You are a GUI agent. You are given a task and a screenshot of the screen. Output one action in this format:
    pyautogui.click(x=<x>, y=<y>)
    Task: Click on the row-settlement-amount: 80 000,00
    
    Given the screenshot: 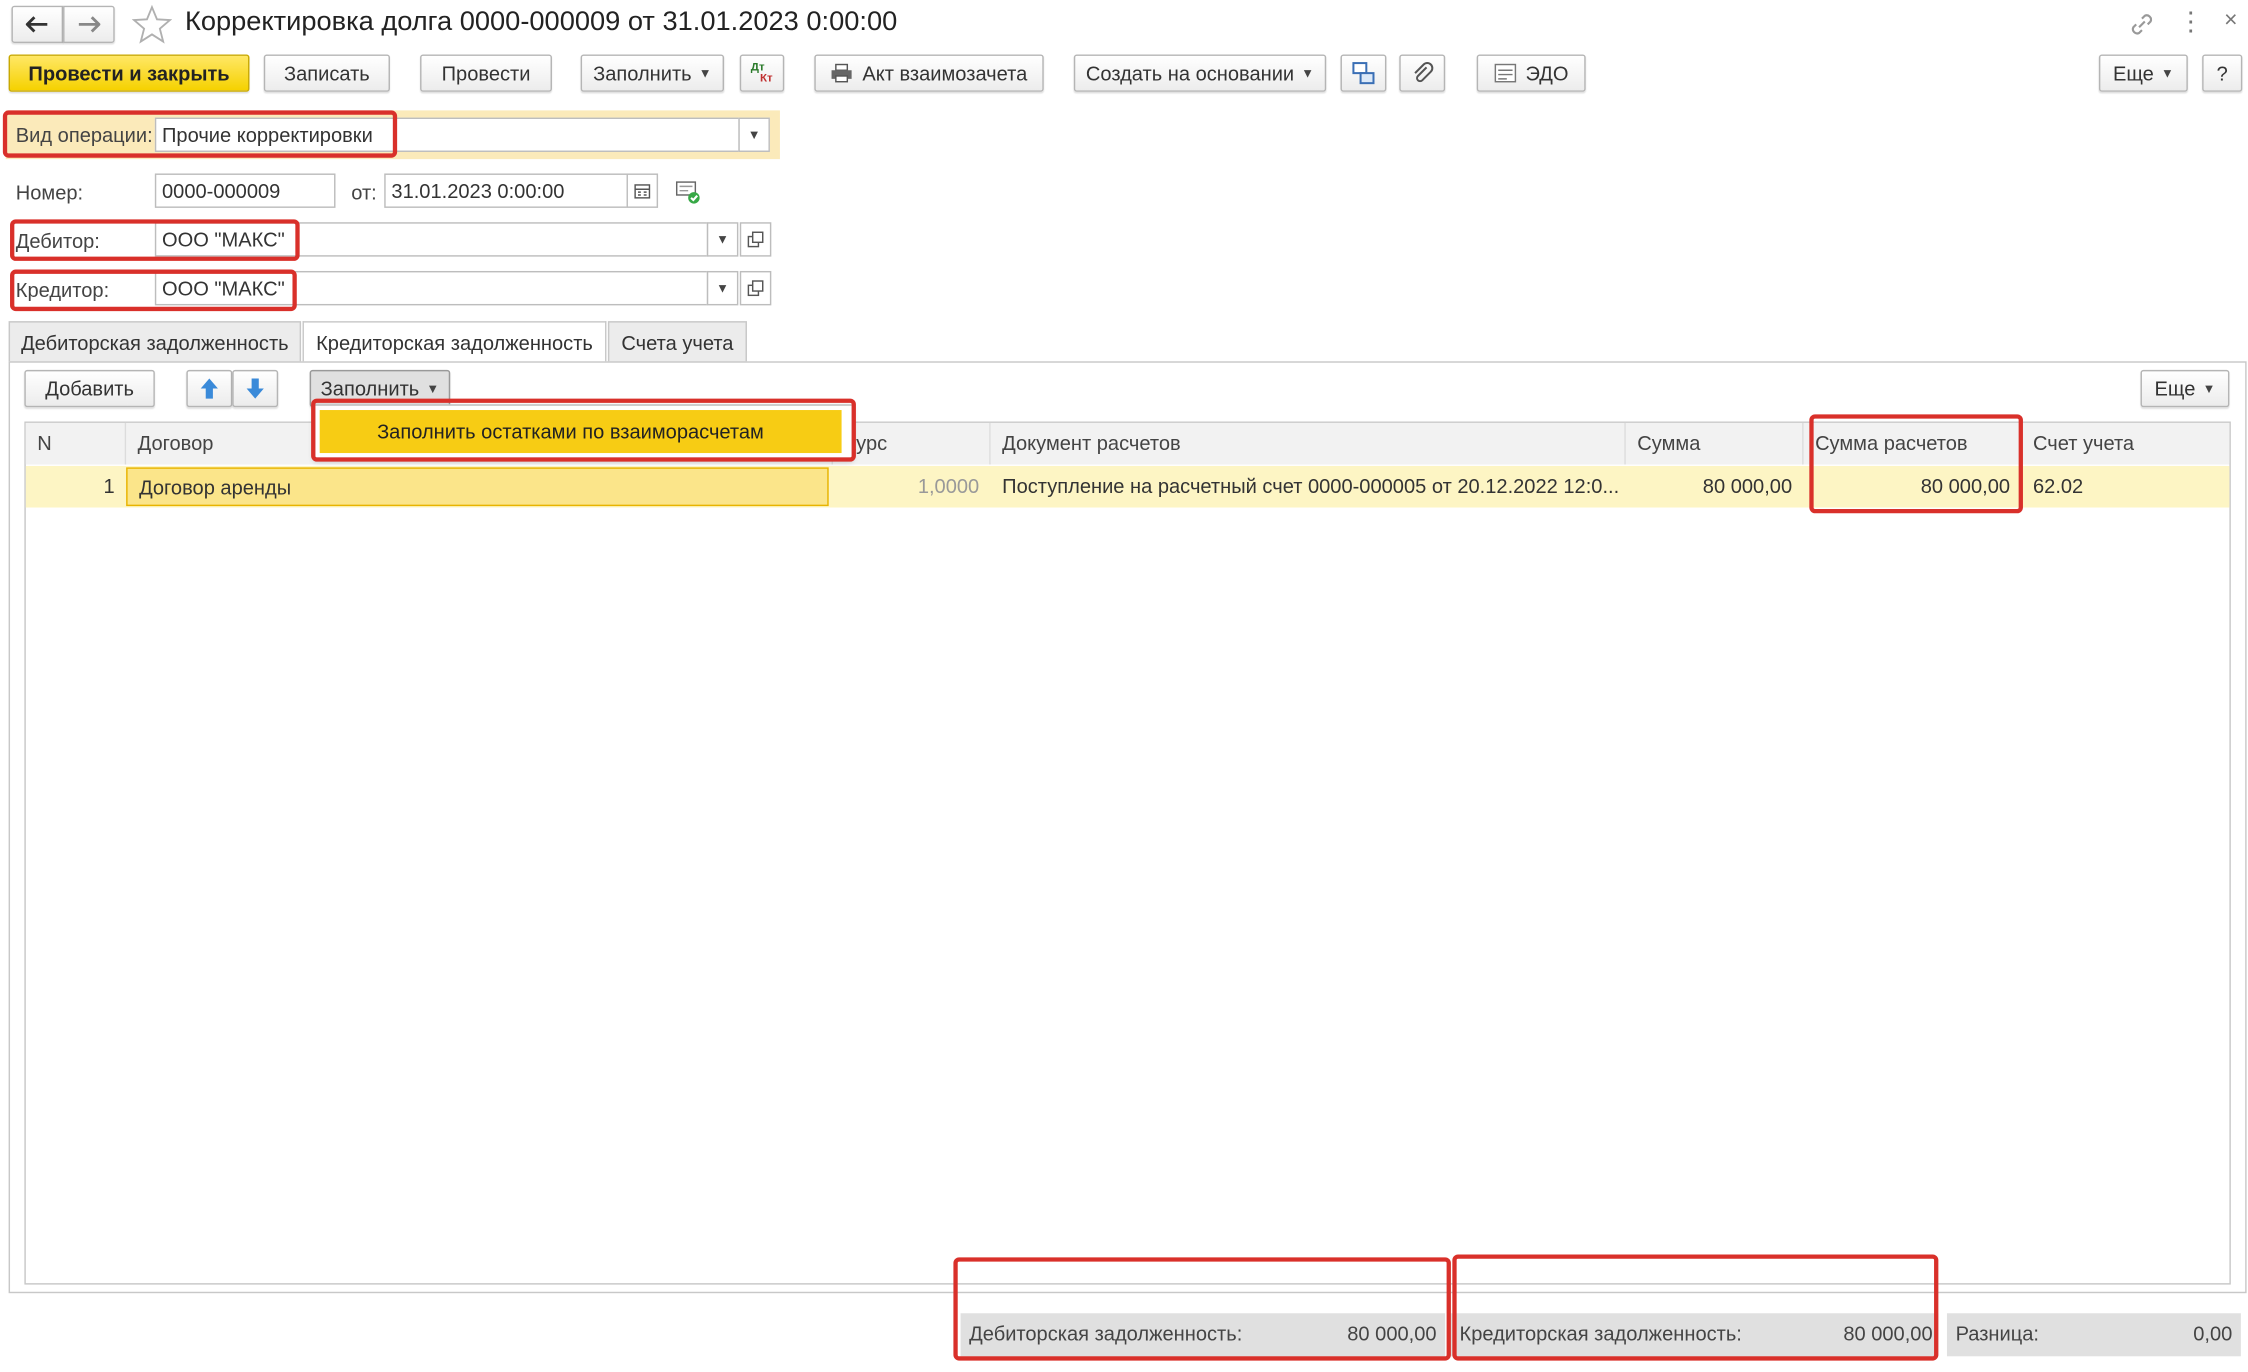 What is the action you would take?
    pyautogui.click(x=1913, y=487)
    